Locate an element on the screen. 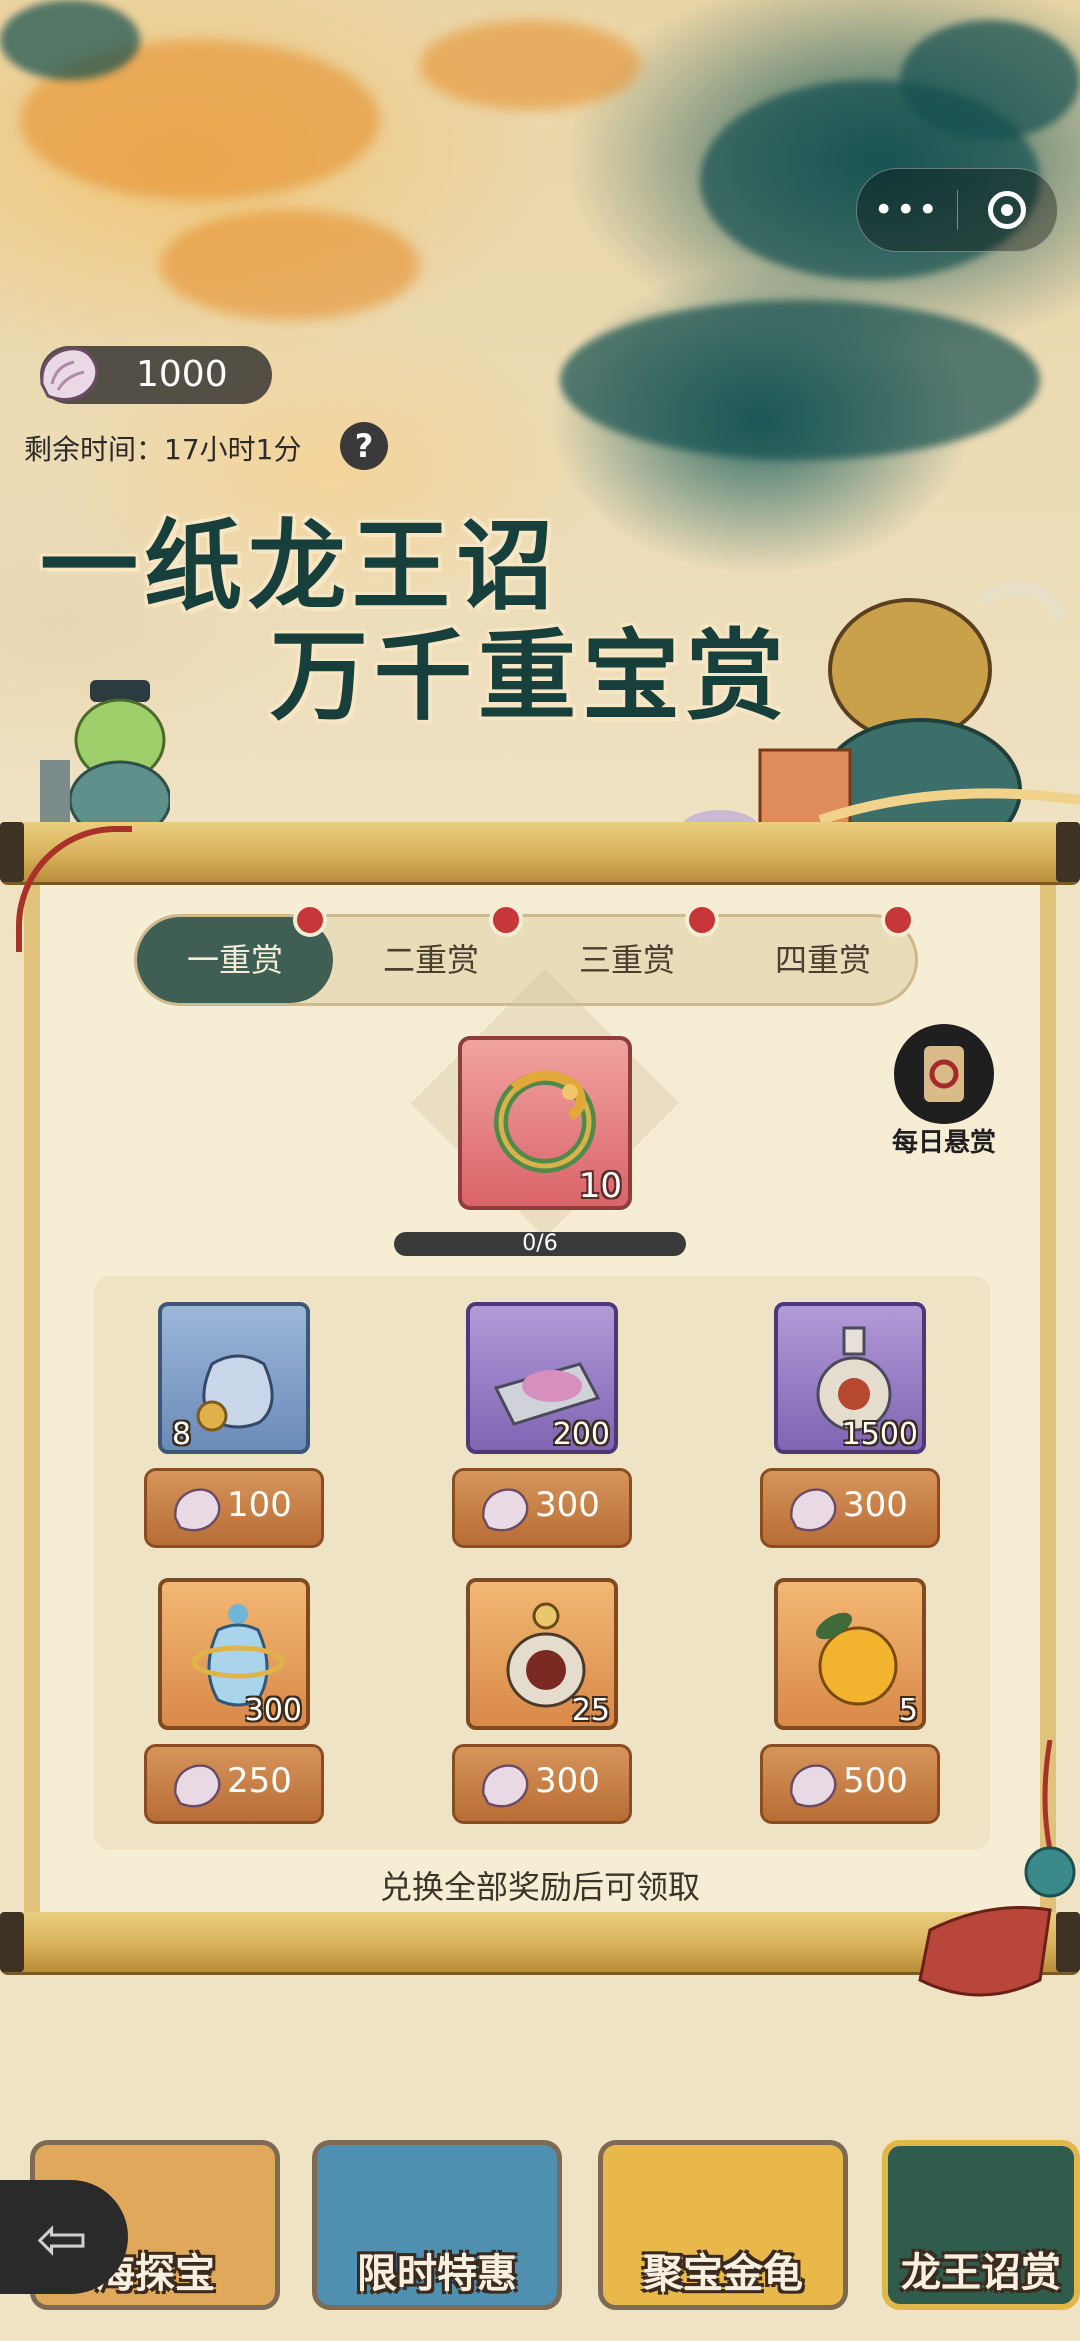  reward-item: 1500 is located at coordinates (850, 1378).